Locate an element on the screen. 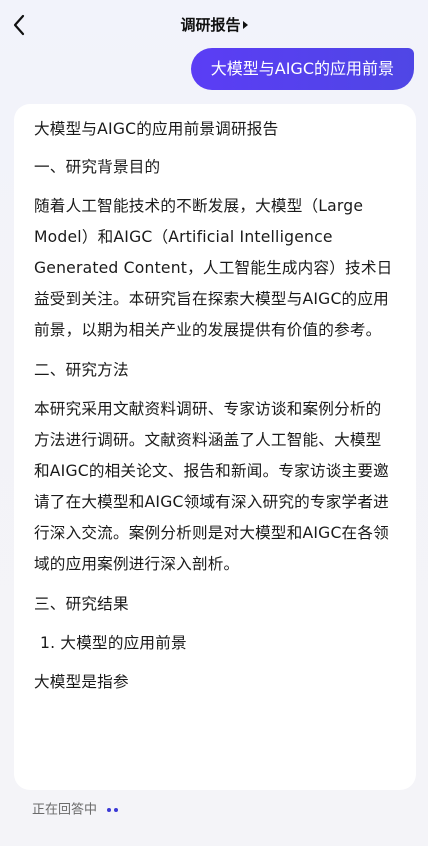 This screenshot has width=428, height=846. section-heading-methods: 二、研究方法 is located at coordinates (81, 370).